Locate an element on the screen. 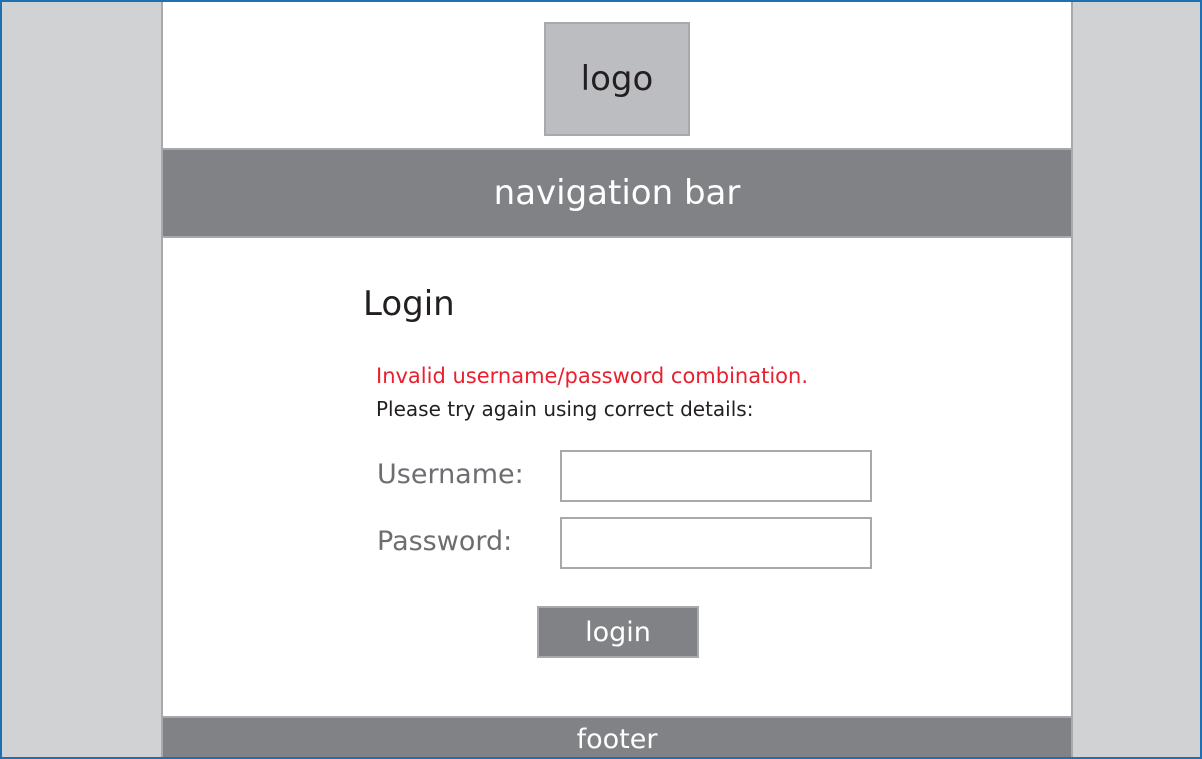 This screenshot has height=759, width=1202. logo: logo is located at coordinates (617, 79).